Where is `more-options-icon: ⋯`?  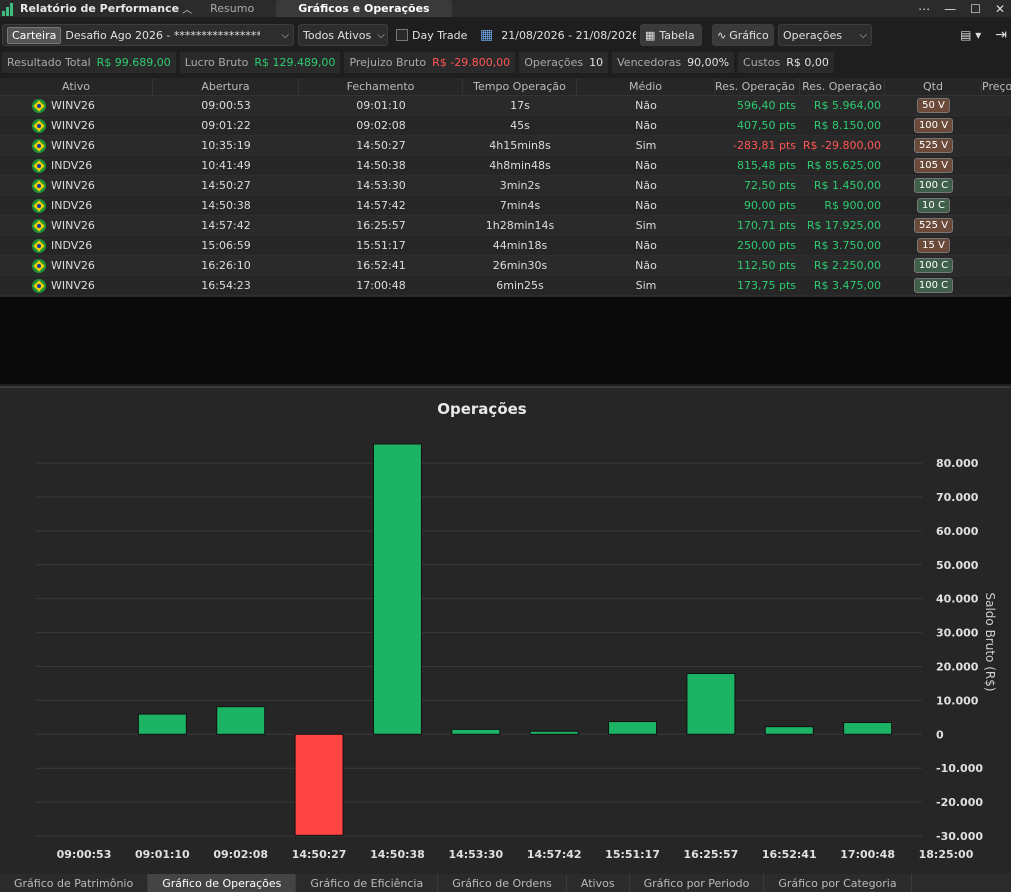
more-options-icon: ⋯ is located at coordinates (924, 9).